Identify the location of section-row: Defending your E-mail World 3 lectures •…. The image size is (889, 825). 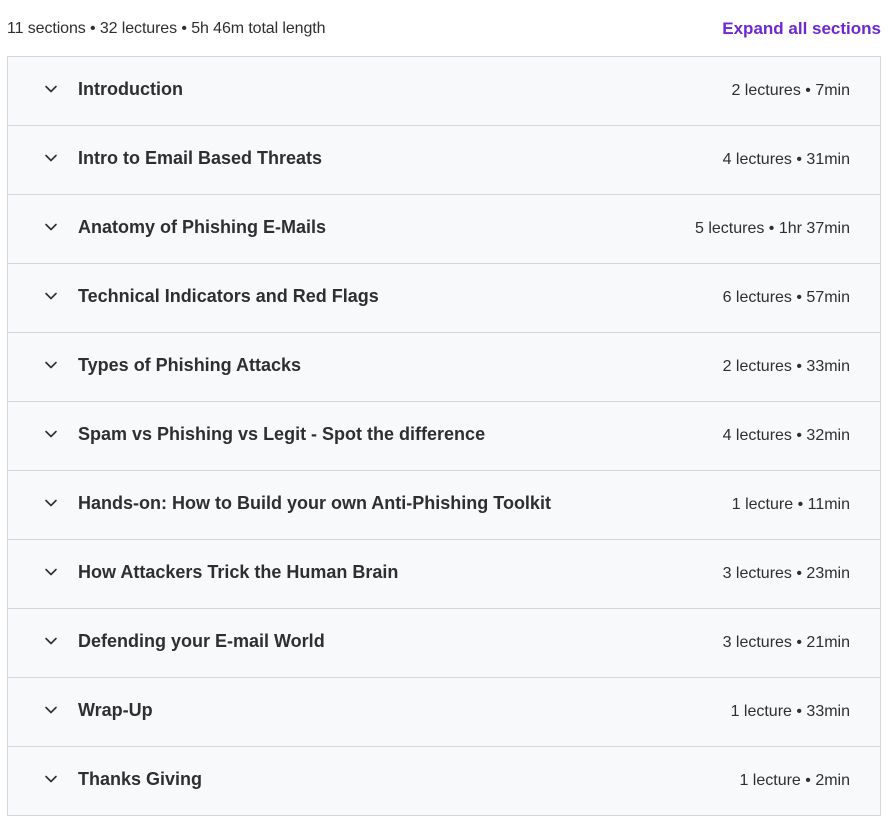
(444, 643).